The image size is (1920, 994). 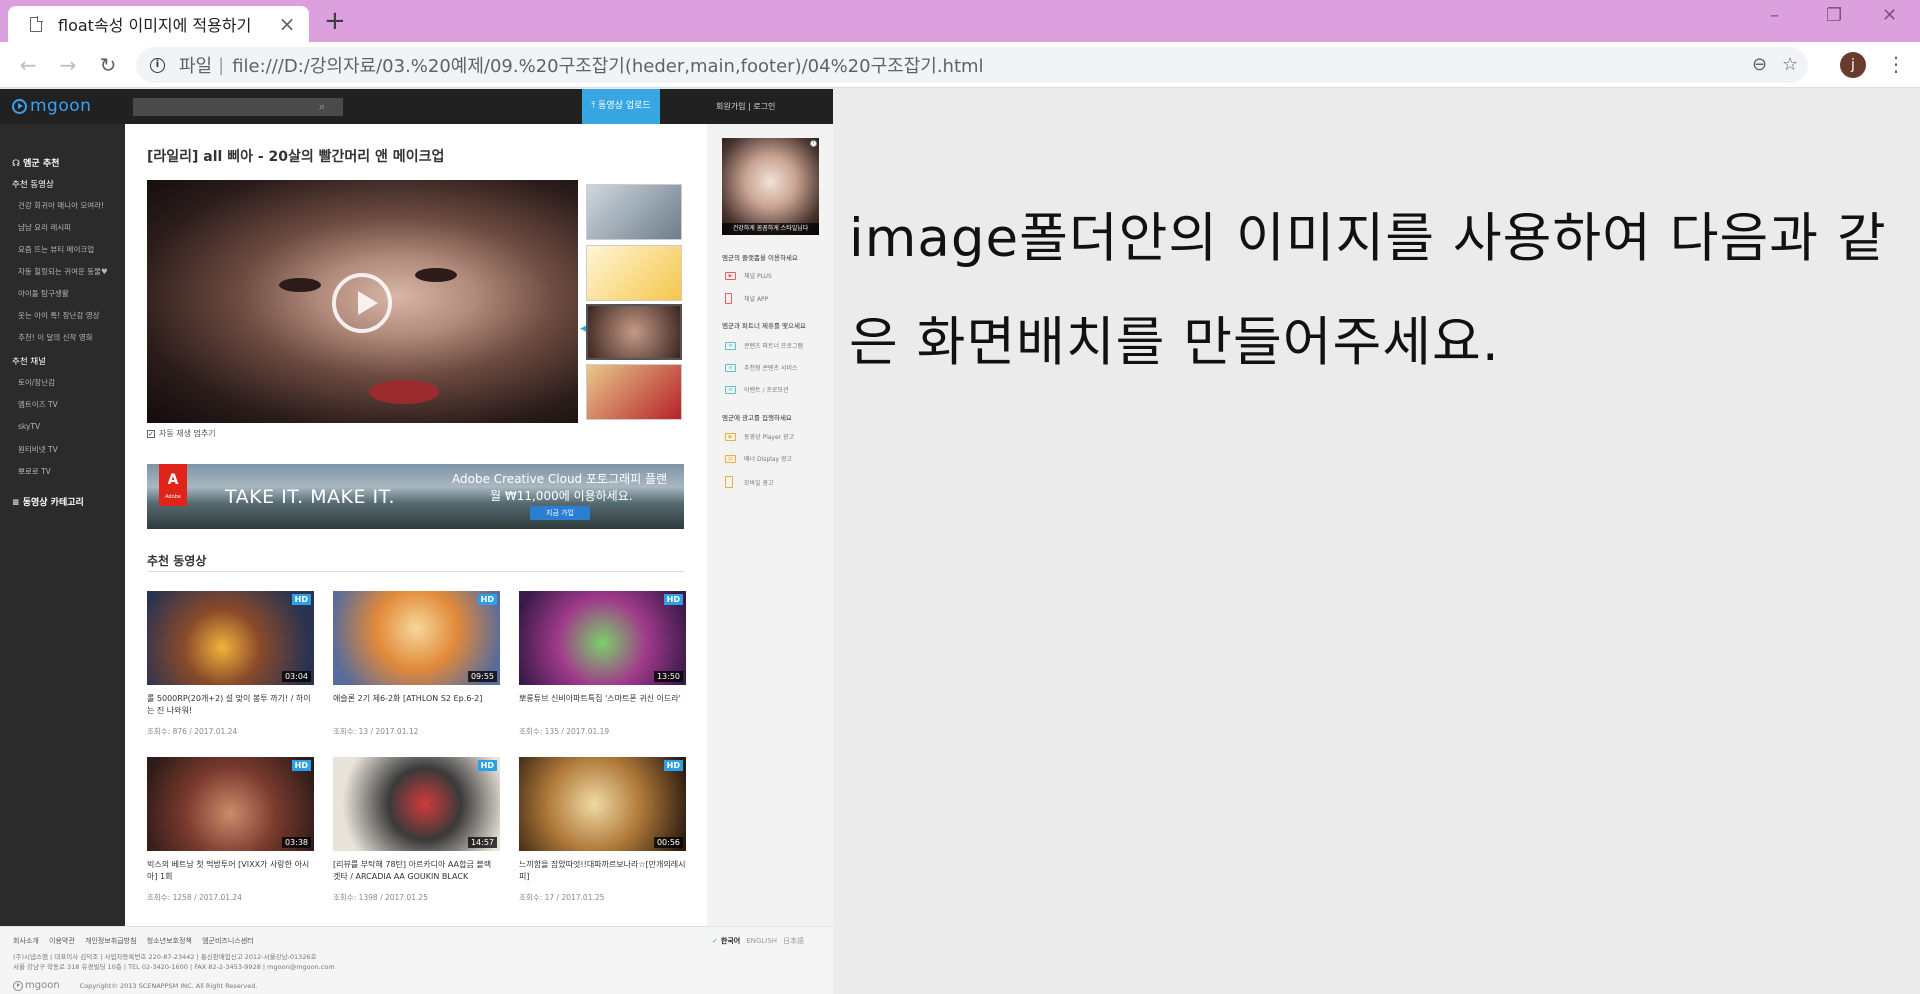 I want to click on video-thumbnail: HD 09:55, so click(x=416, y=638).